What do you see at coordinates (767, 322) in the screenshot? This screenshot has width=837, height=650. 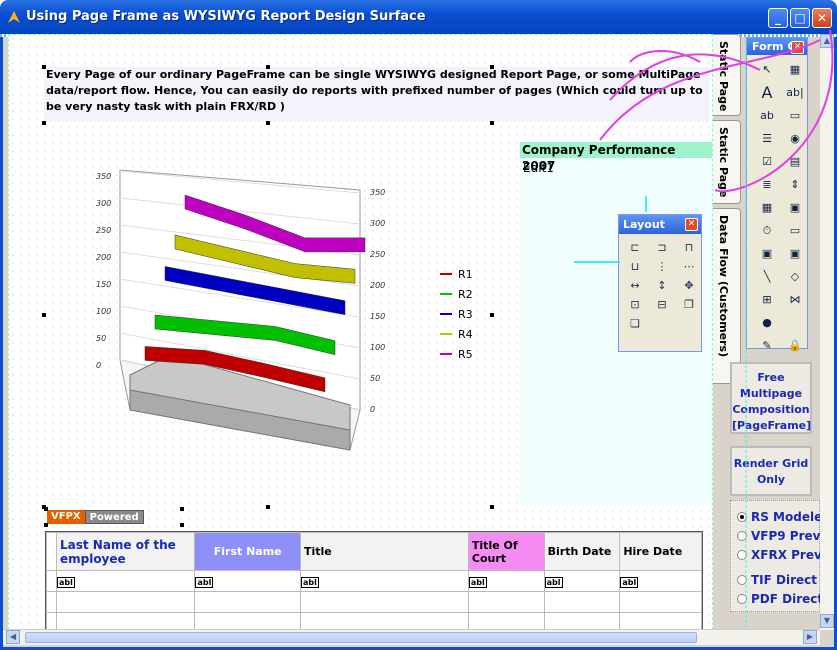 I see `hyperlink-icon: ●` at bounding box center [767, 322].